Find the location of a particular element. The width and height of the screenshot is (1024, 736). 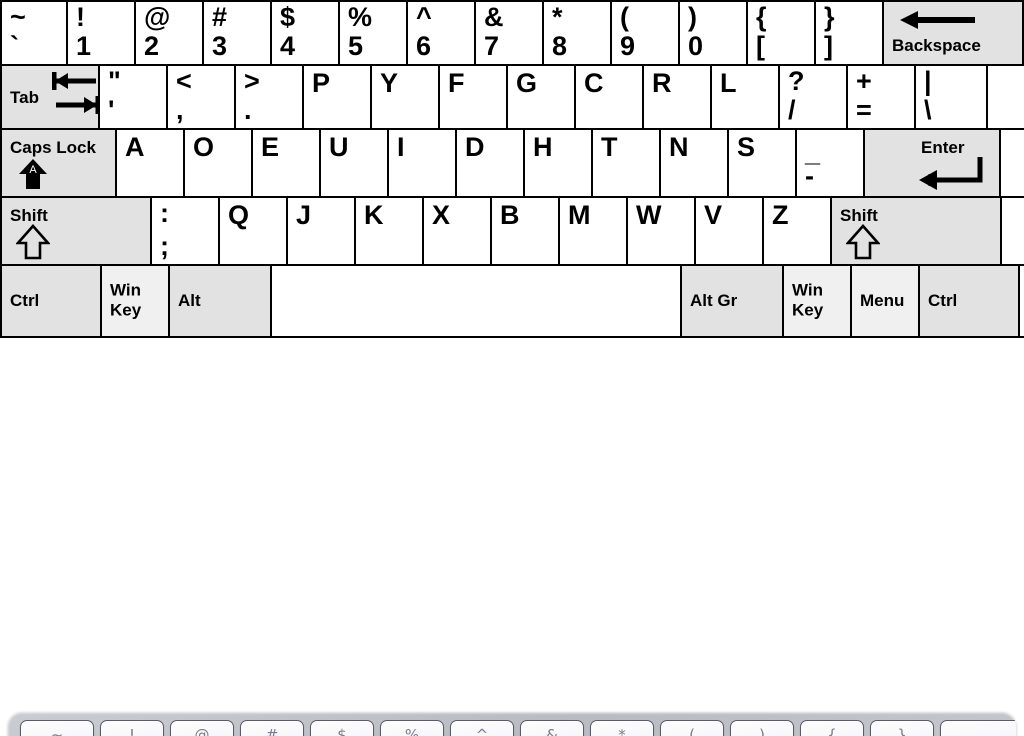

key-grave: ~ ` is located at coordinates (34, 33).